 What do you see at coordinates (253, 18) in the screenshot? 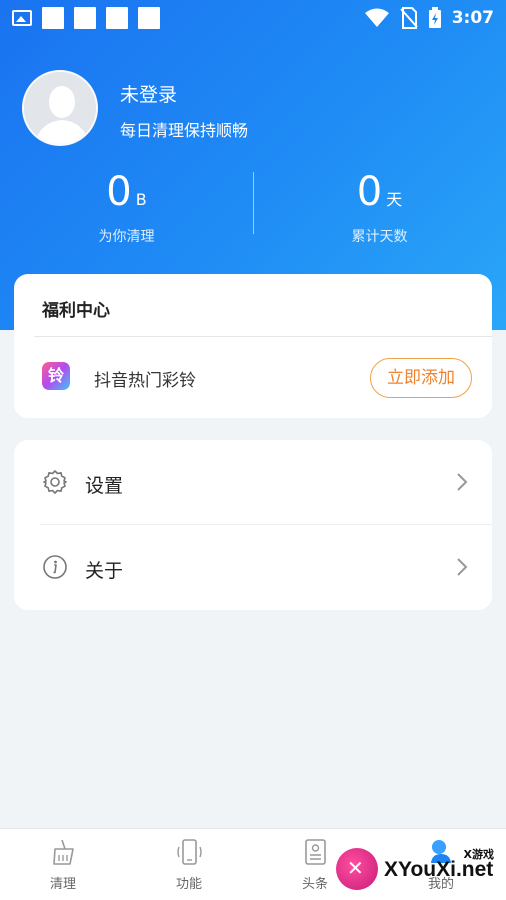
I see `status-bar: 3:07` at bounding box center [253, 18].